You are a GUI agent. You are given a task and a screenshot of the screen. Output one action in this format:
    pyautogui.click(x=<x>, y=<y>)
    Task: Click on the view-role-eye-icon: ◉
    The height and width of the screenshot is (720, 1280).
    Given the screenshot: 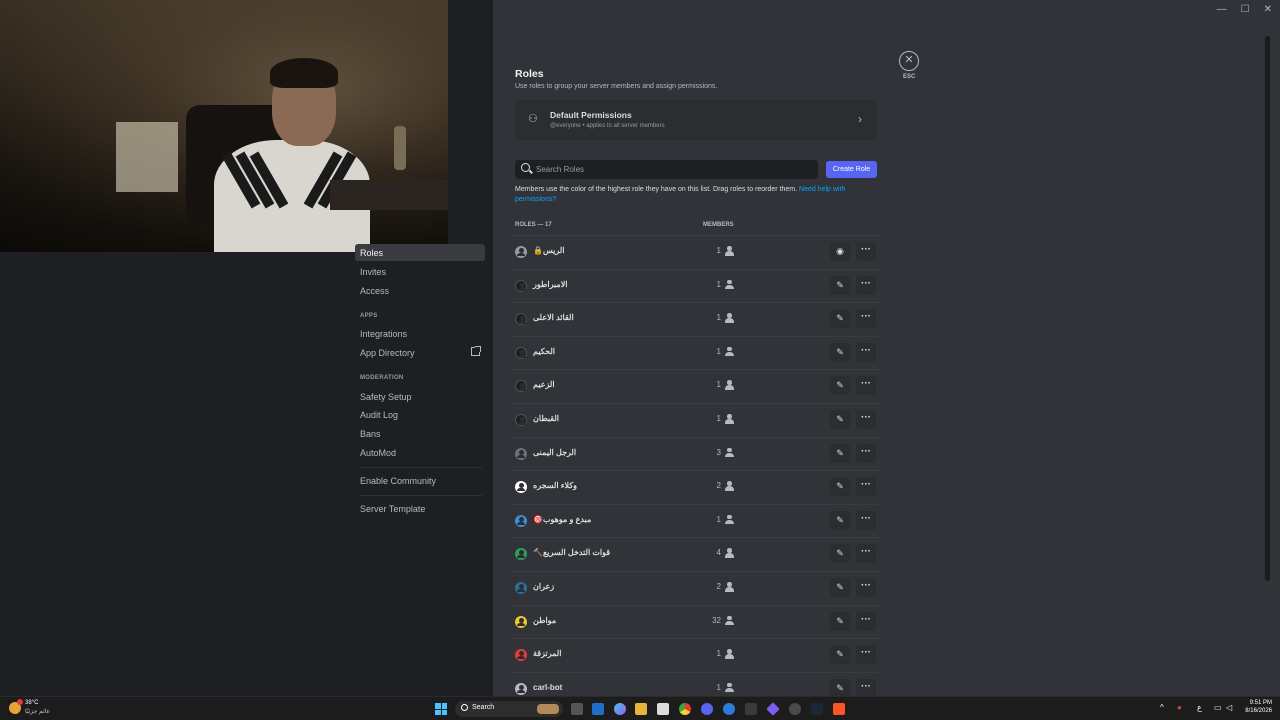 What is the action you would take?
    pyautogui.click(x=840, y=251)
    